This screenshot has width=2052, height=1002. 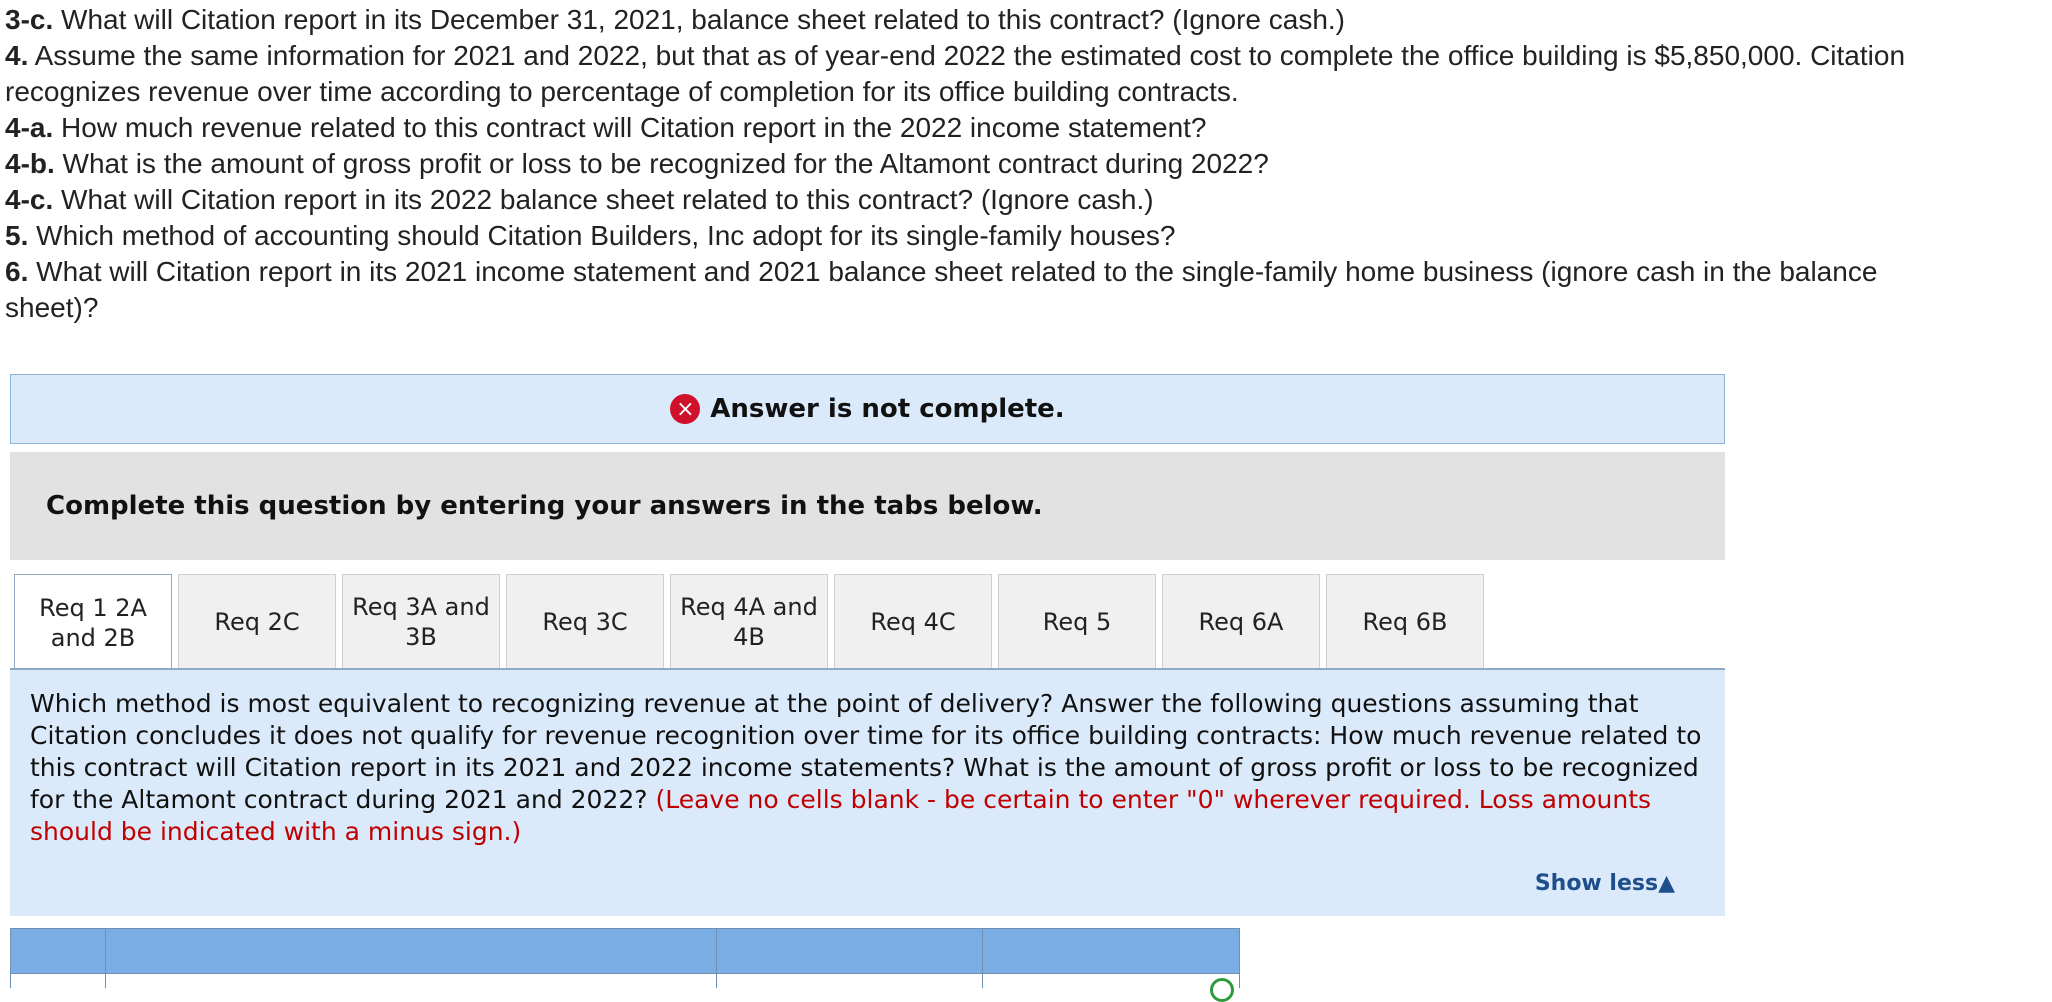 What do you see at coordinates (625, 951) in the screenshot?
I see `answer-table-header` at bounding box center [625, 951].